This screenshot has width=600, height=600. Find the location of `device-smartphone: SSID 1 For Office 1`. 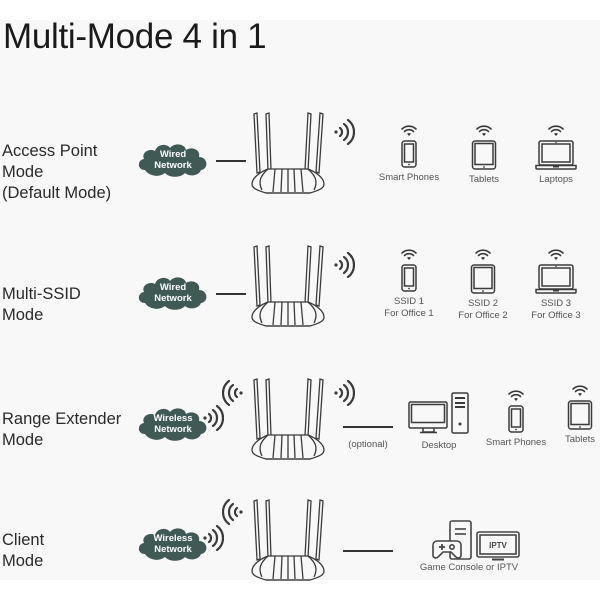

device-smartphone: SSID 1 For Office 1 is located at coordinates (409, 284).